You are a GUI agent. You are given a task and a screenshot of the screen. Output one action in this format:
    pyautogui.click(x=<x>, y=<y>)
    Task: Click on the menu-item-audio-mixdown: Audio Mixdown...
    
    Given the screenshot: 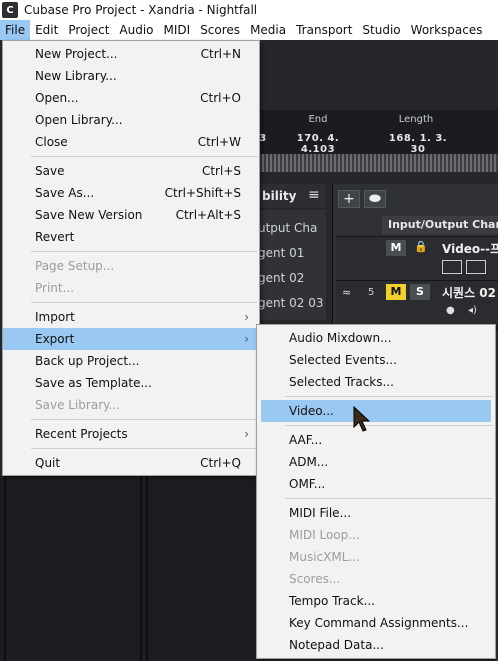 What is the action you would take?
    pyautogui.click(x=376, y=338)
    